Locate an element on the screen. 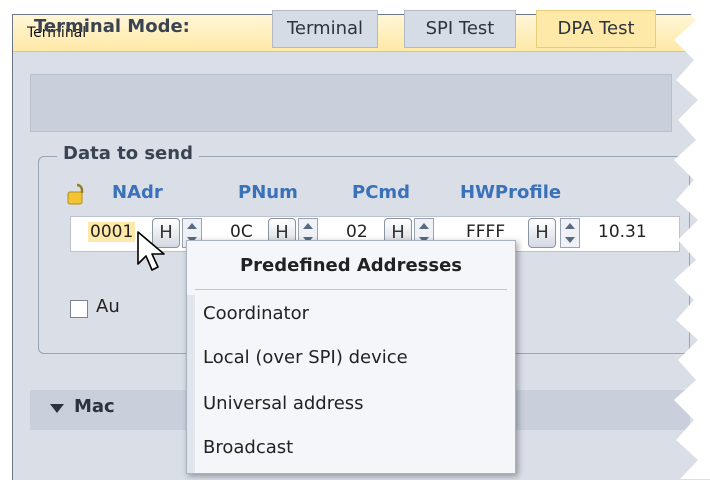 The width and height of the screenshot is (710, 480). header-nadr: NAdr is located at coordinates (137, 192).